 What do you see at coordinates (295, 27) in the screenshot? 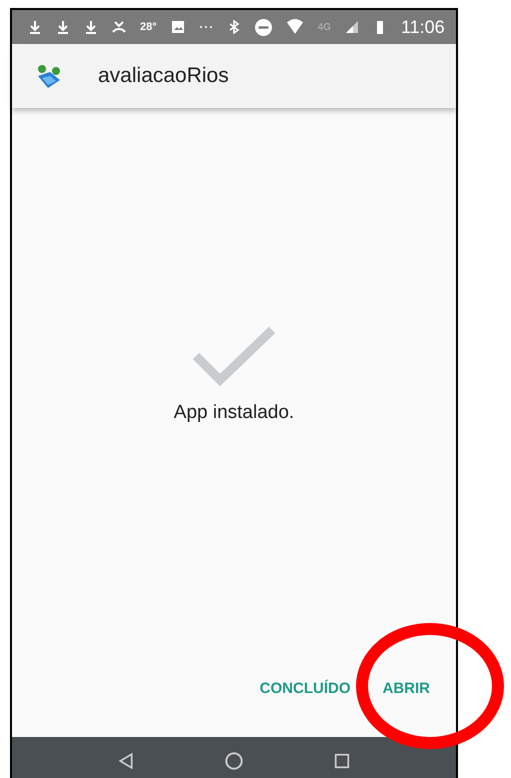
I see `wifi-icon` at bounding box center [295, 27].